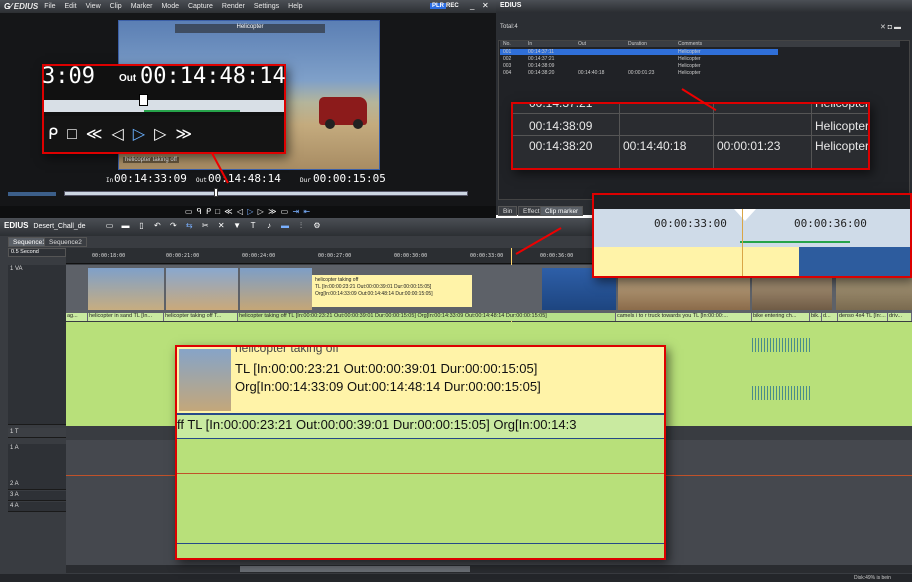  Describe the element at coordinates (700, 59) in the screenshot. I see `marker-row: 002 00:14:37:21 Helicopter` at that location.